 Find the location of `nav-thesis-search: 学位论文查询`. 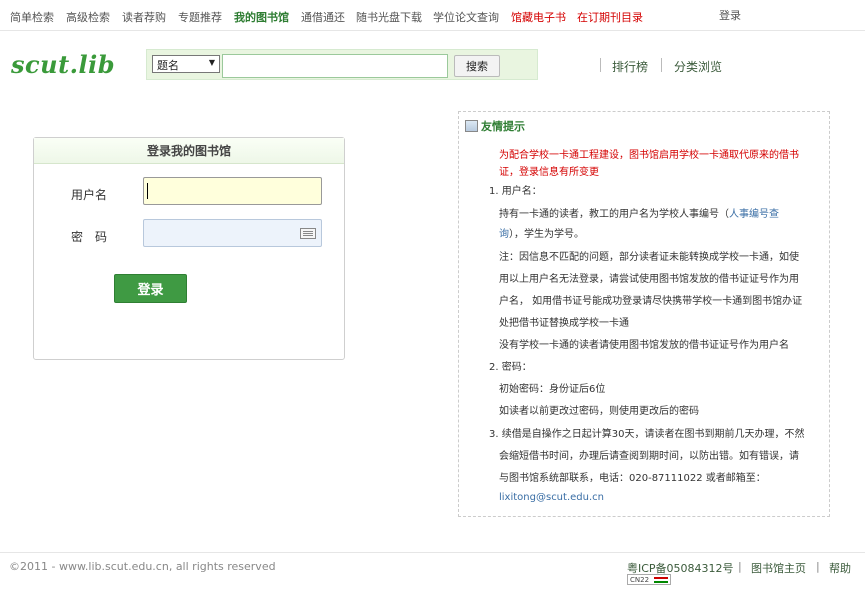

nav-thesis-search: 学位论文查询 is located at coordinates (466, 17).